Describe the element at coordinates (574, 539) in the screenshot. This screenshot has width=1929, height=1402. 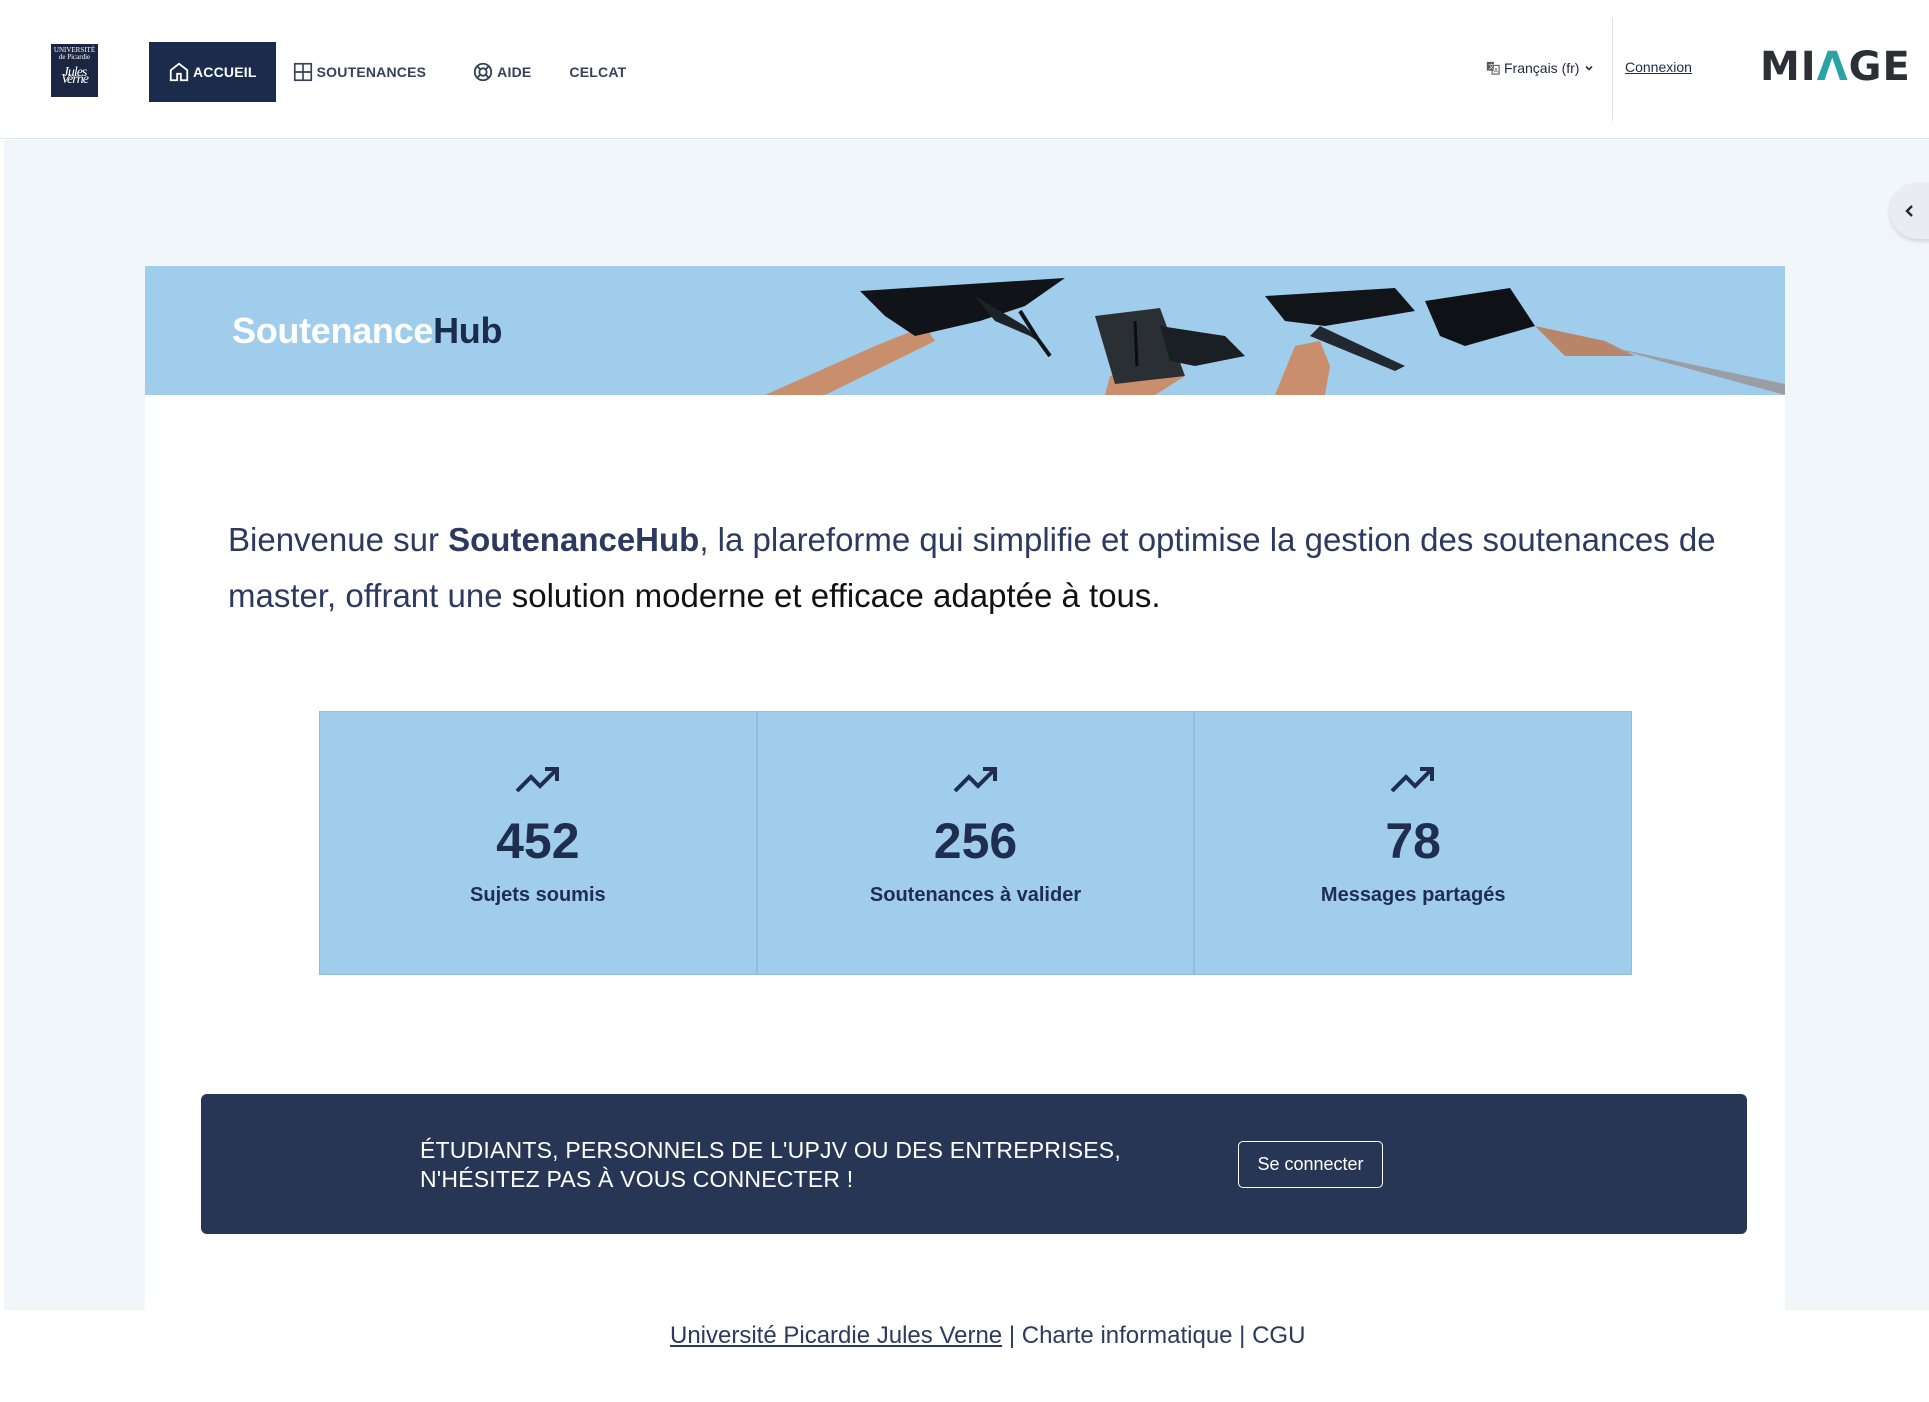
I see `intro-brand: SoutenanceHub` at that location.